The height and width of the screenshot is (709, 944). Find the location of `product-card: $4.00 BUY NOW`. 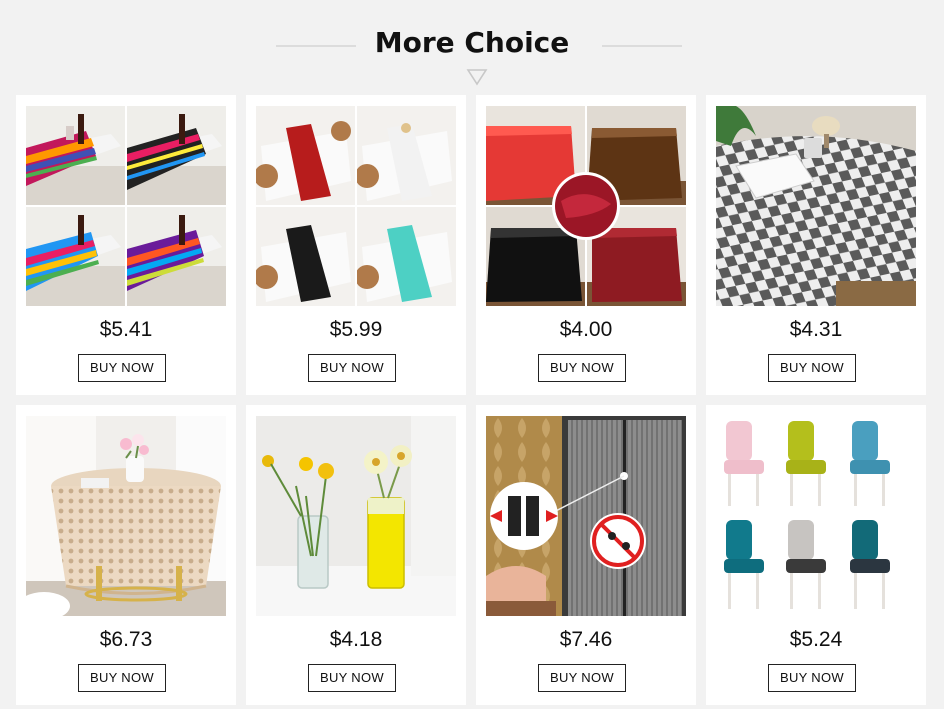

product-card: $4.00 BUY NOW is located at coordinates (586, 245).